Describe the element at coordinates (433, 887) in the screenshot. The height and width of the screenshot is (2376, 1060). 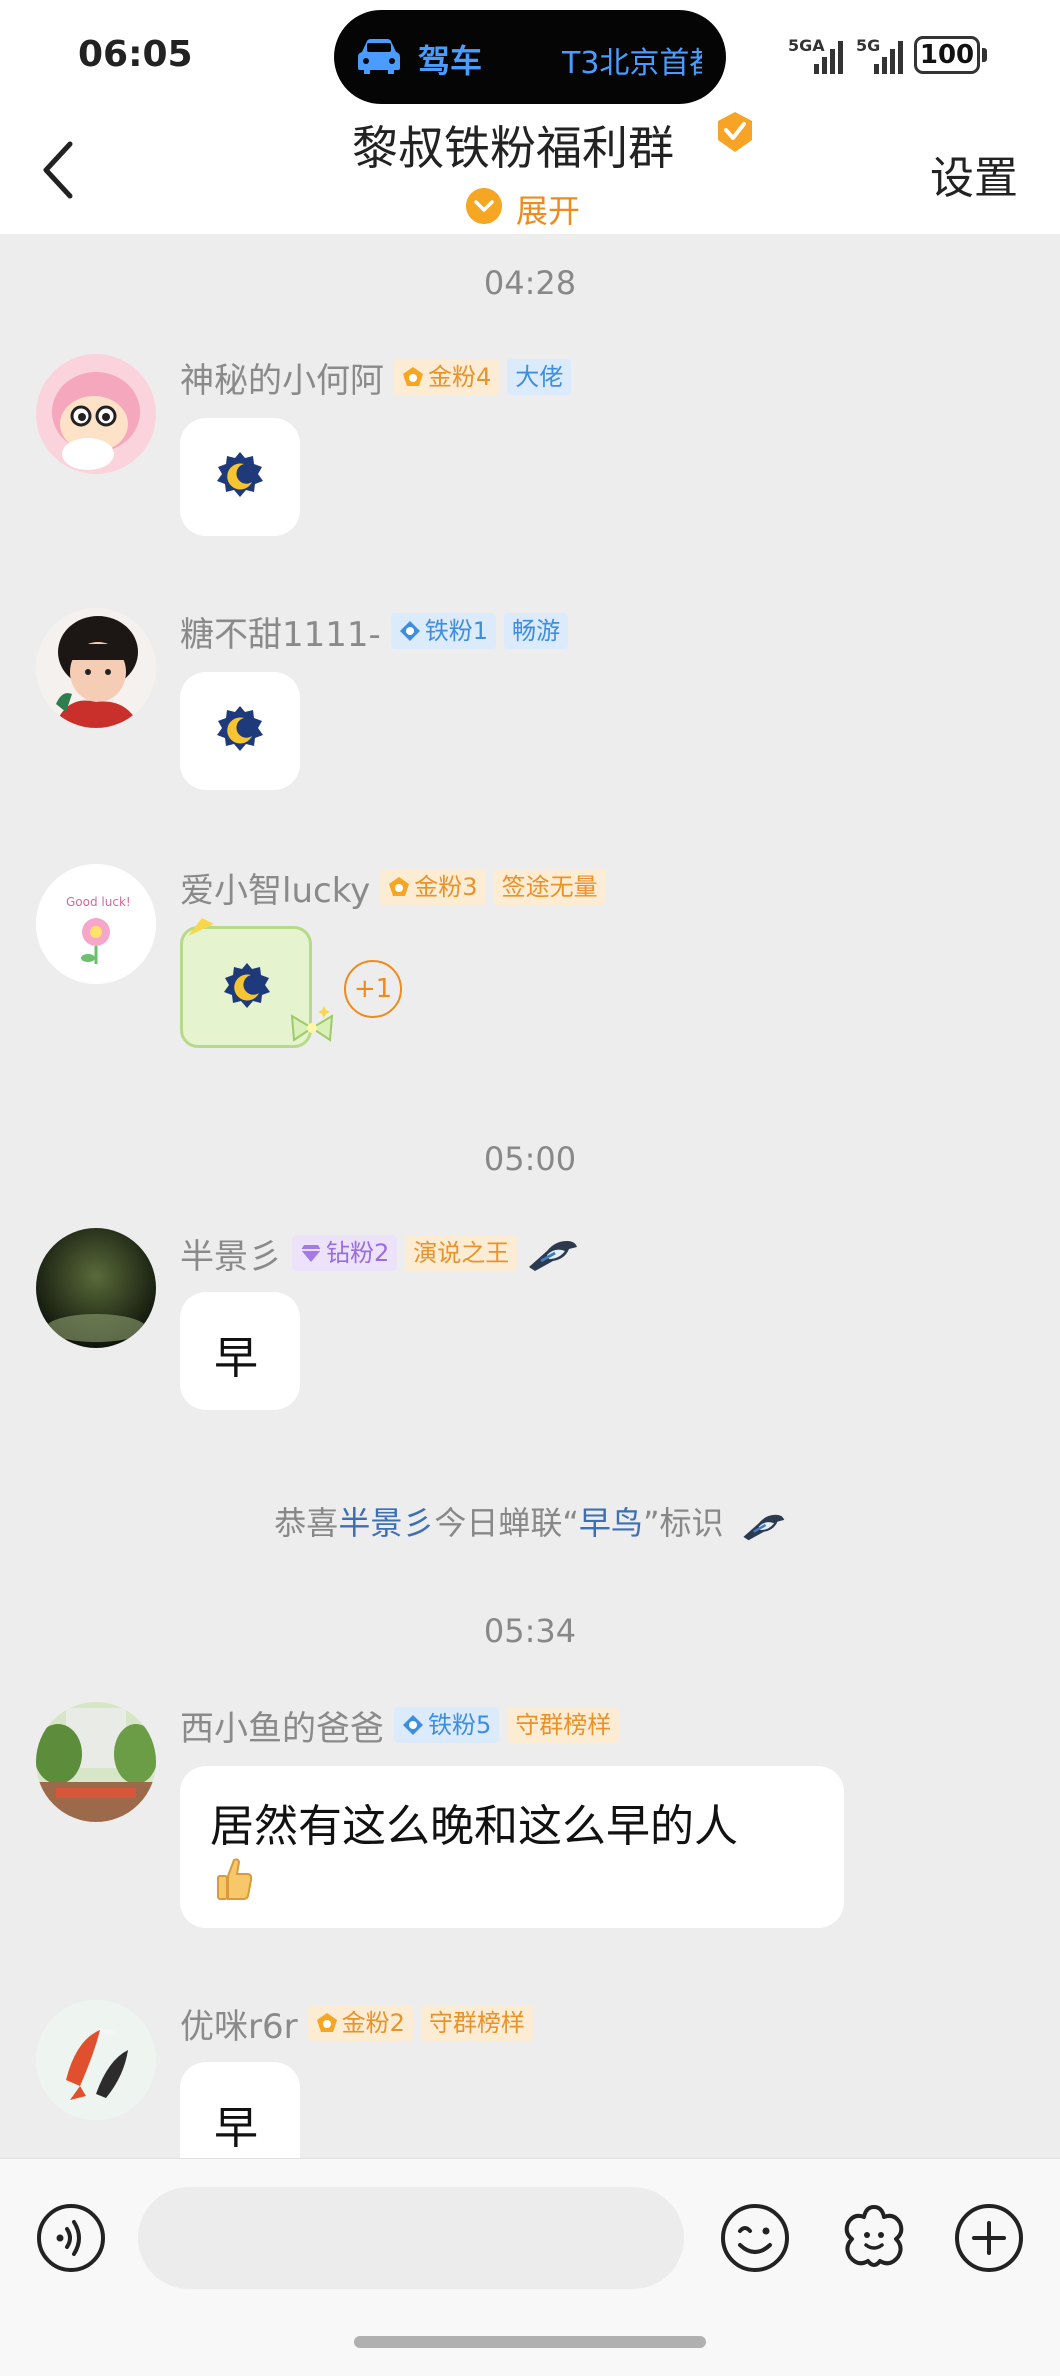
I see `level-badge: 金粉3` at that location.